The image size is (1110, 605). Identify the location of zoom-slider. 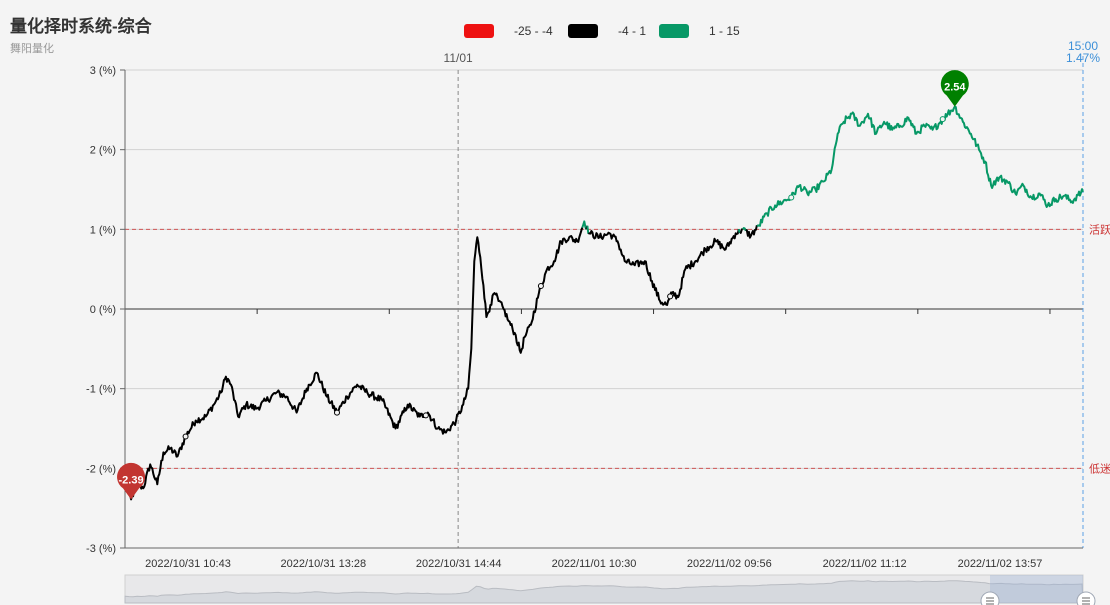
(610, 589).